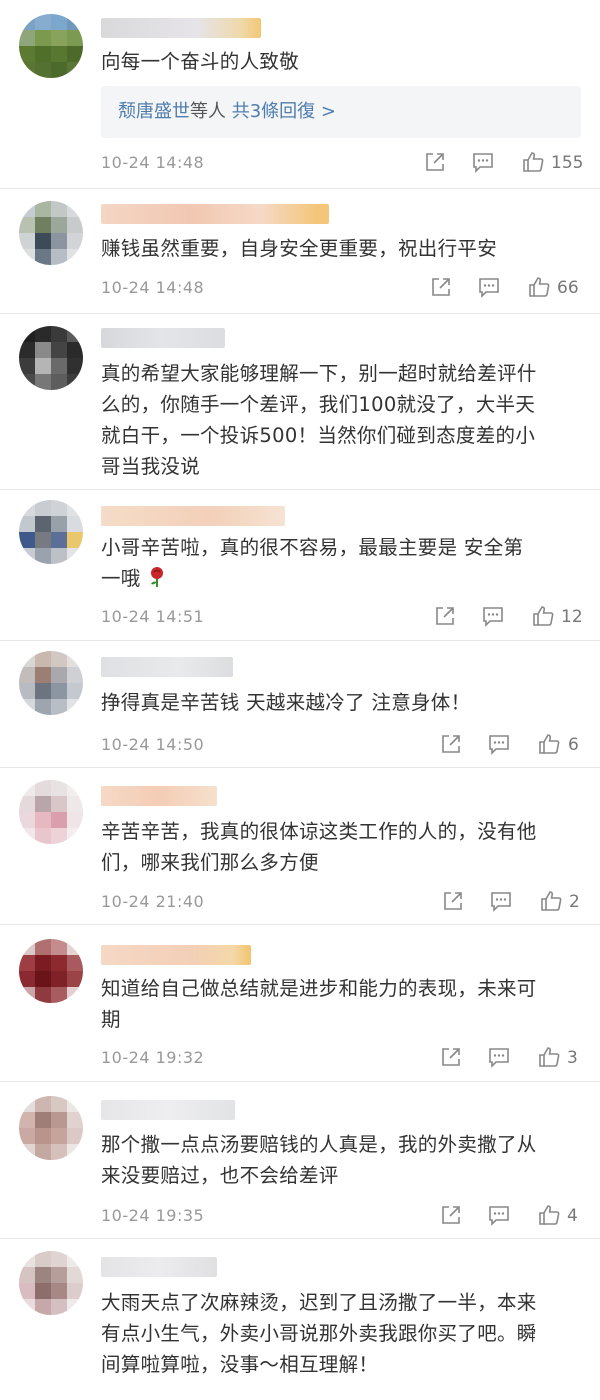  What do you see at coordinates (573, 745) in the screenshot?
I see `like-count: 6` at bounding box center [573, 745].